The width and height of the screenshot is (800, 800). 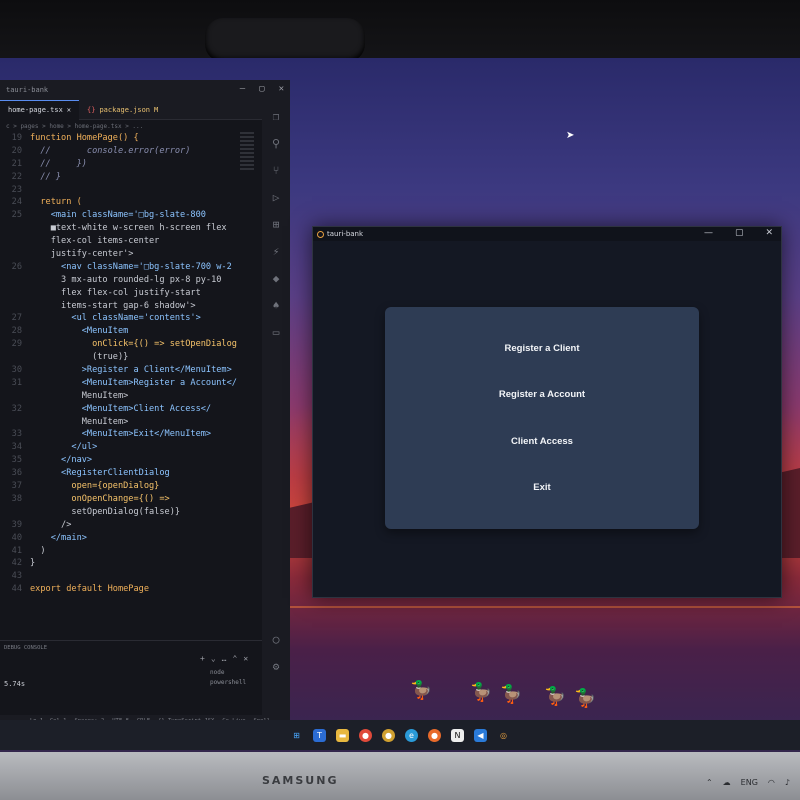 I want to click on code-line: 23, so click(x=131, y=190).